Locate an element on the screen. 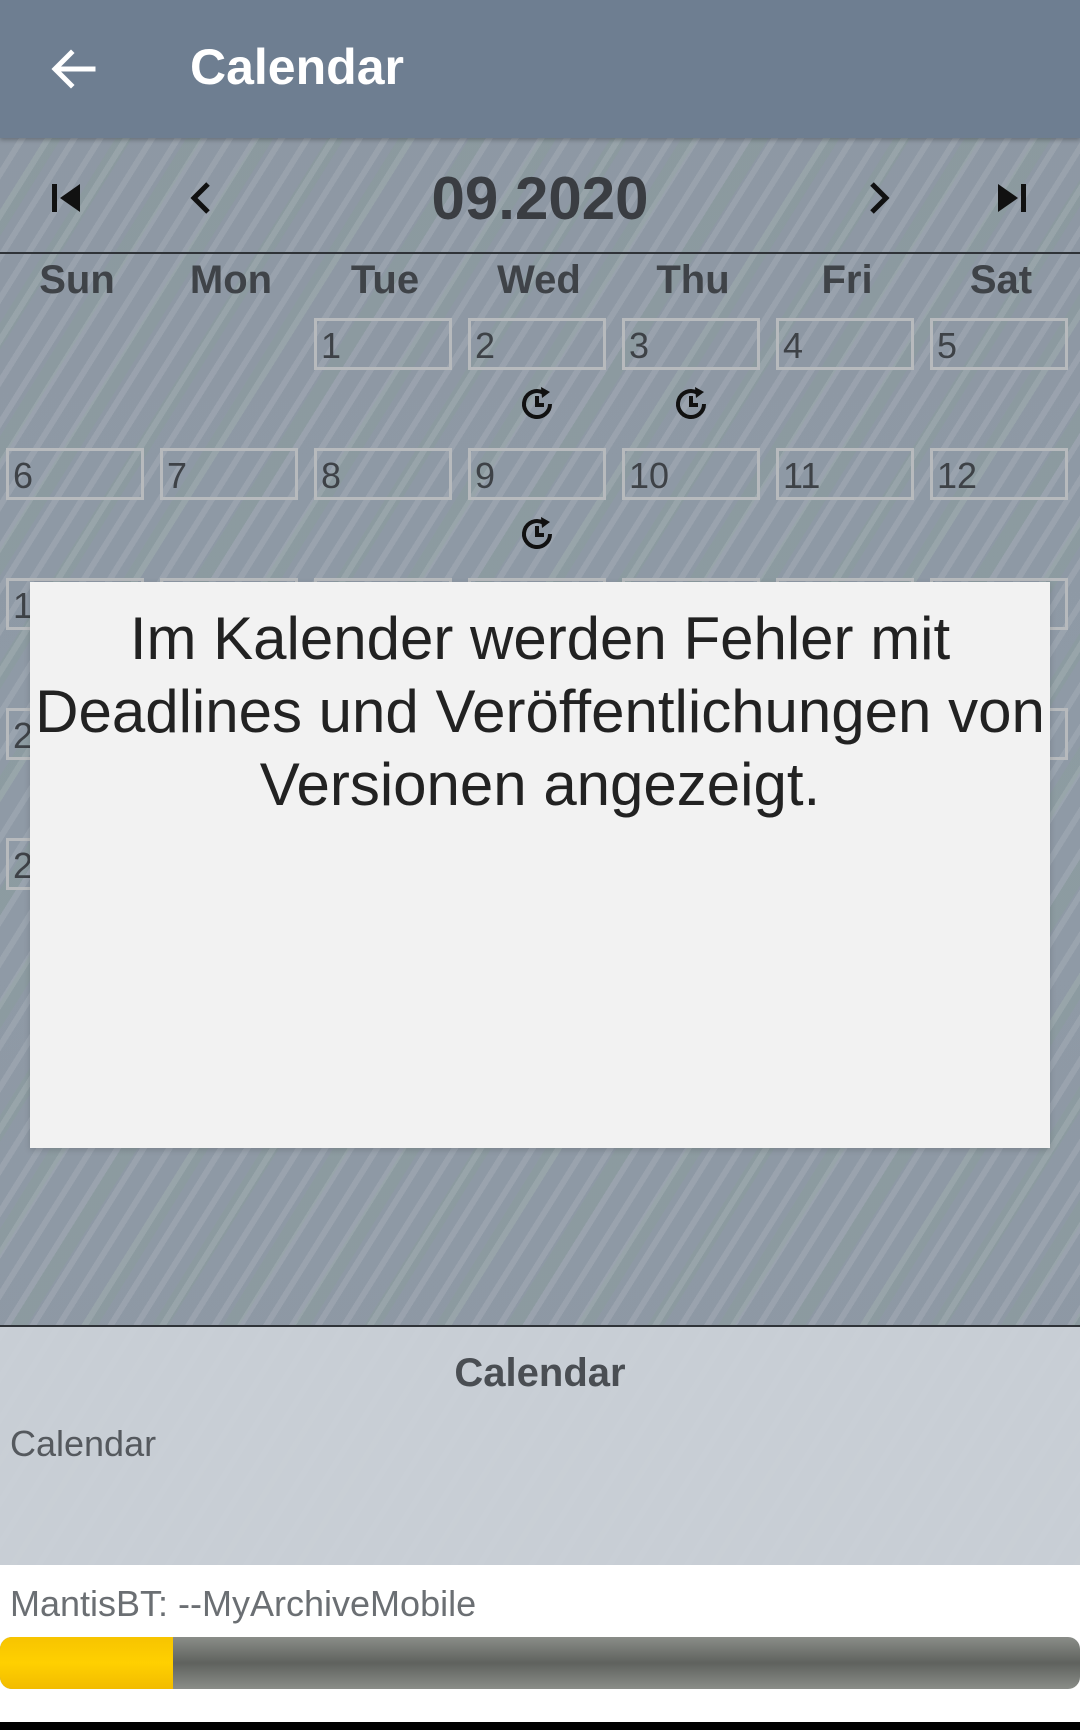  info-panel-text: Calendar is located at coordinates (83, 1443).